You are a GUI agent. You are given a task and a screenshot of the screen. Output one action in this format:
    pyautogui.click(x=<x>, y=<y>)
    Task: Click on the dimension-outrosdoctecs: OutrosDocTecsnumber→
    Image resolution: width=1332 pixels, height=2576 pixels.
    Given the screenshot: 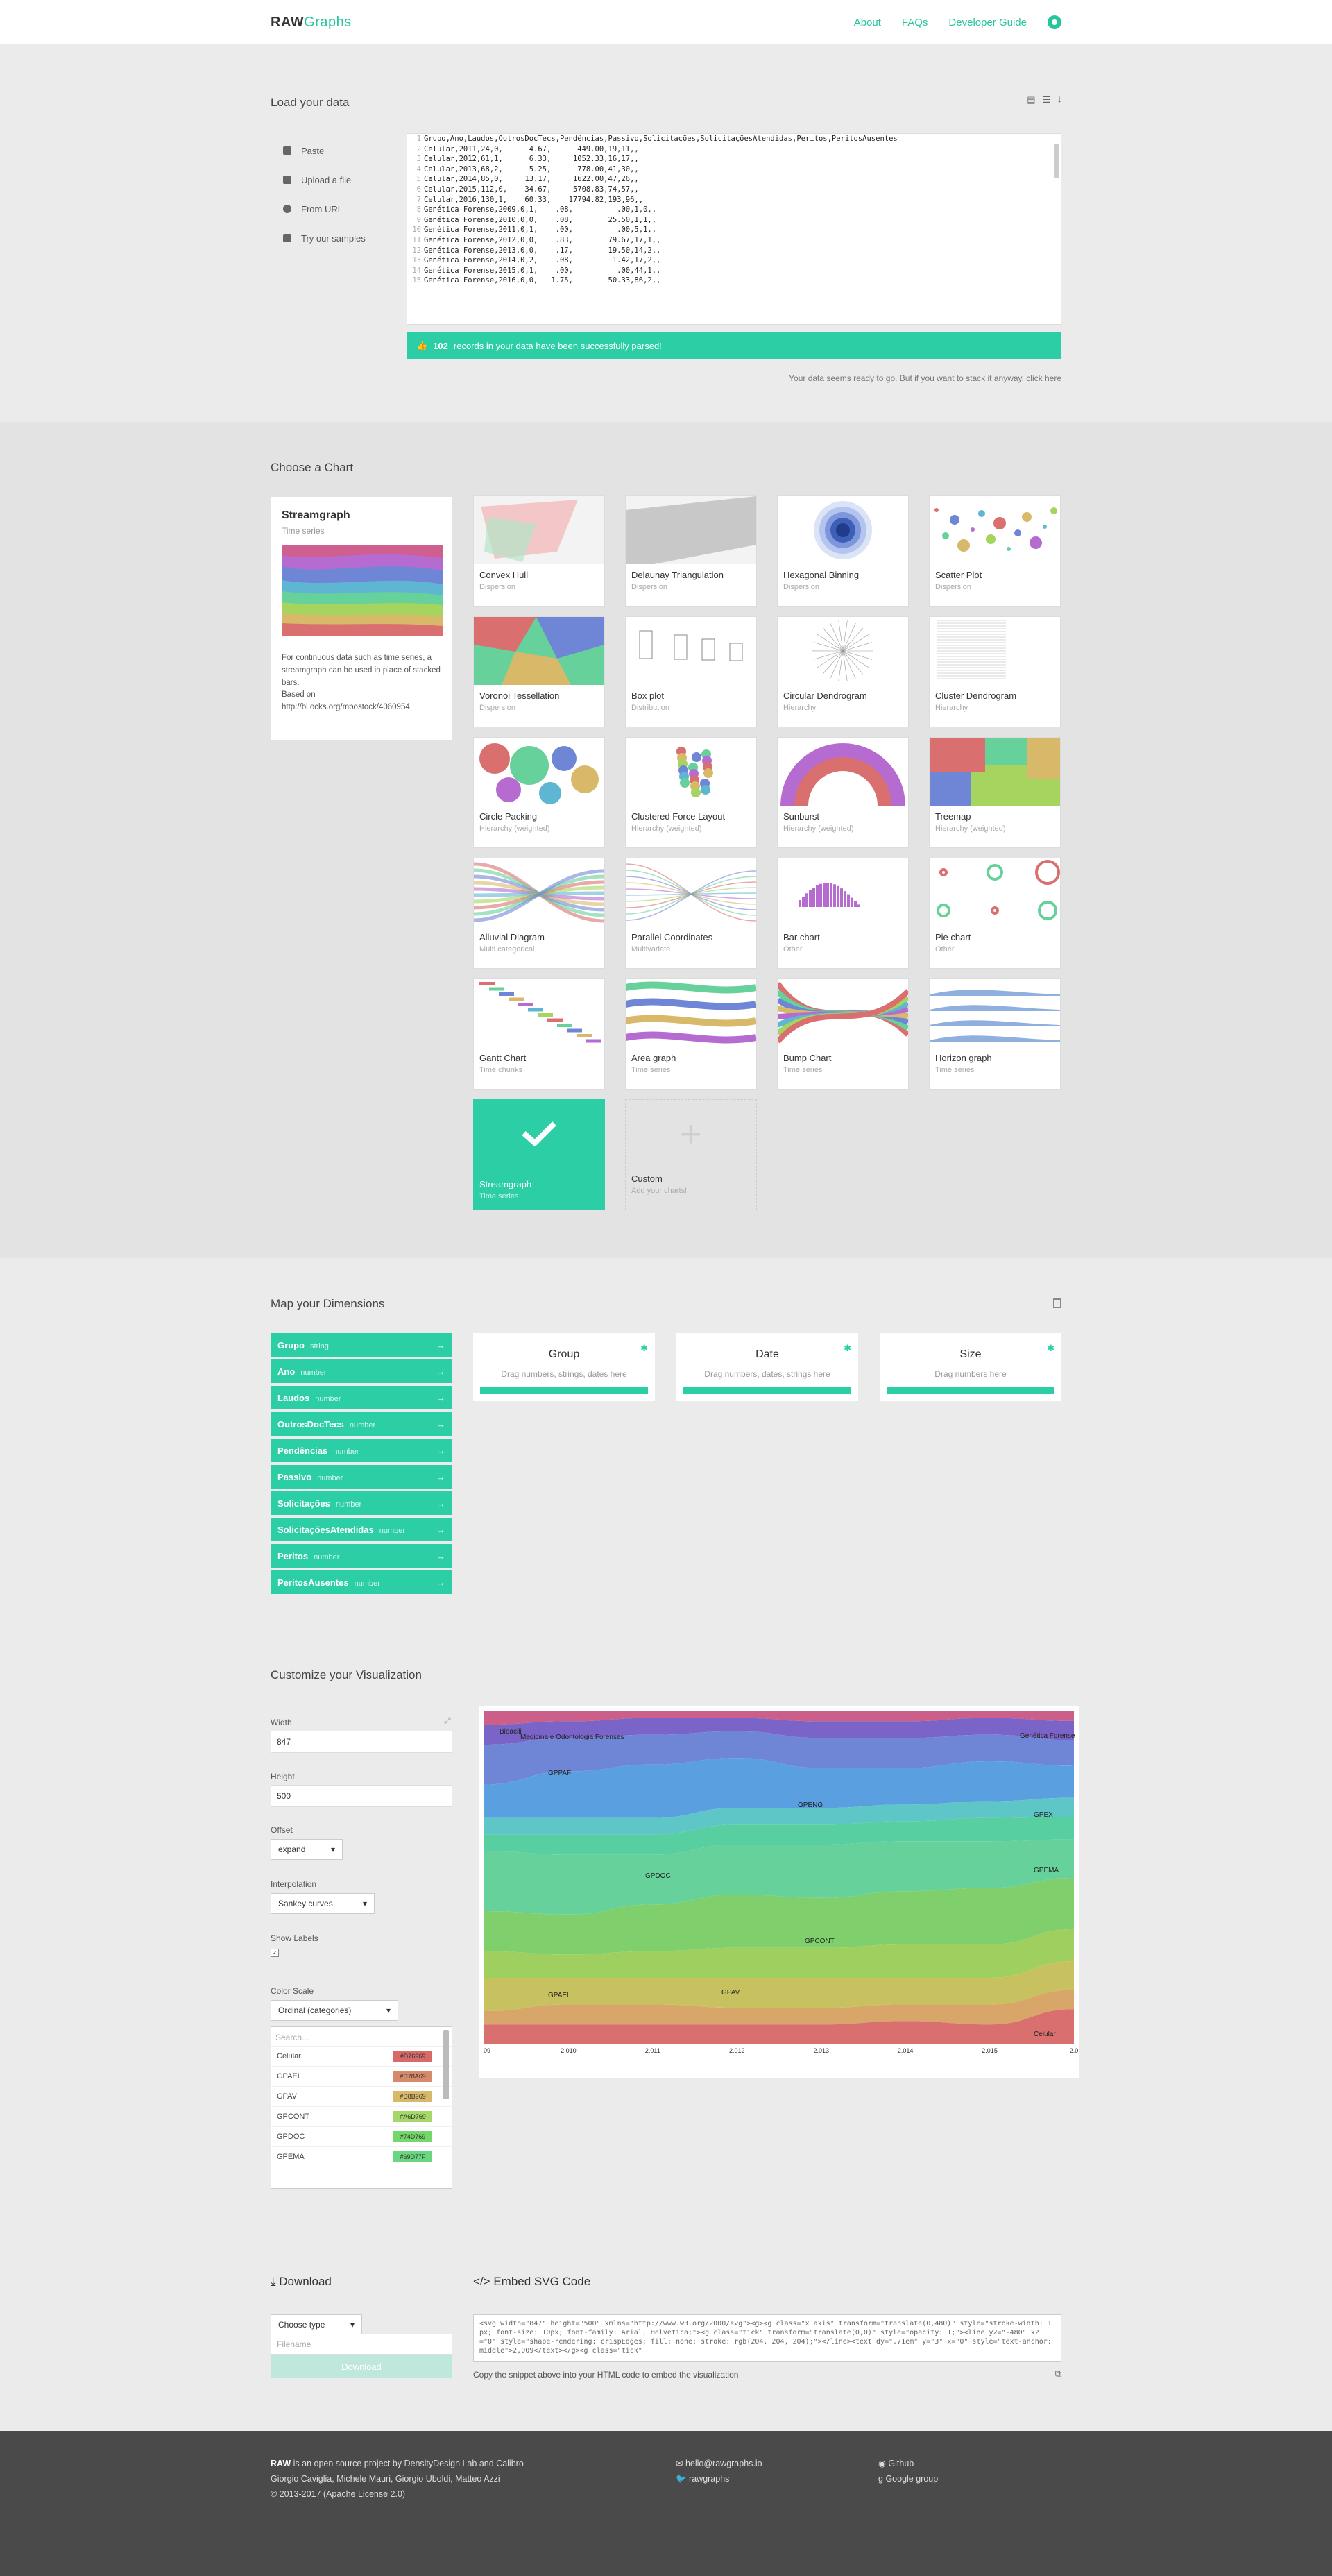 What is the action you would take?
    pyautogui.click(x=361, y=1424)
    